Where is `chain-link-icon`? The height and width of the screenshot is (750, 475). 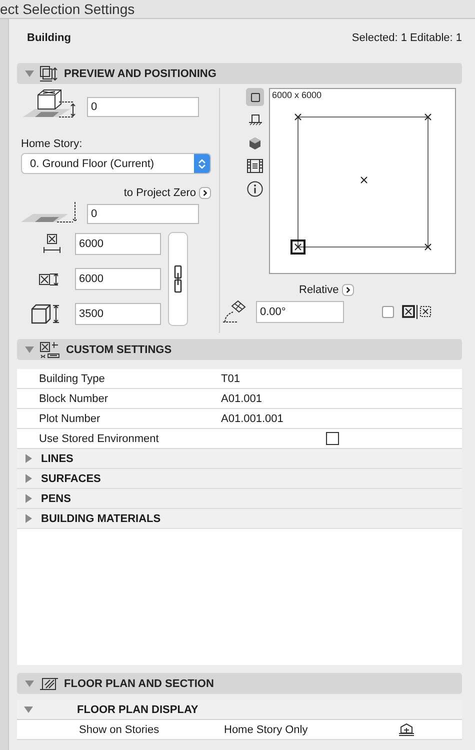
chain-link-icon is located at coordinates (178, 279).